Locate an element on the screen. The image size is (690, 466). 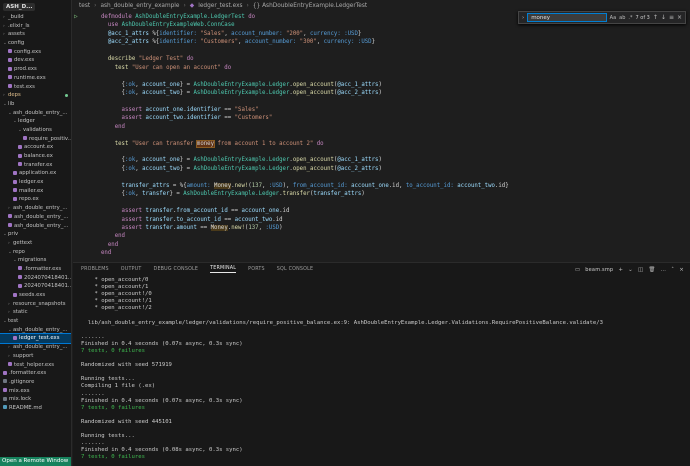
split-terminal-icon: ◫ is located at coordinates (640, 270).